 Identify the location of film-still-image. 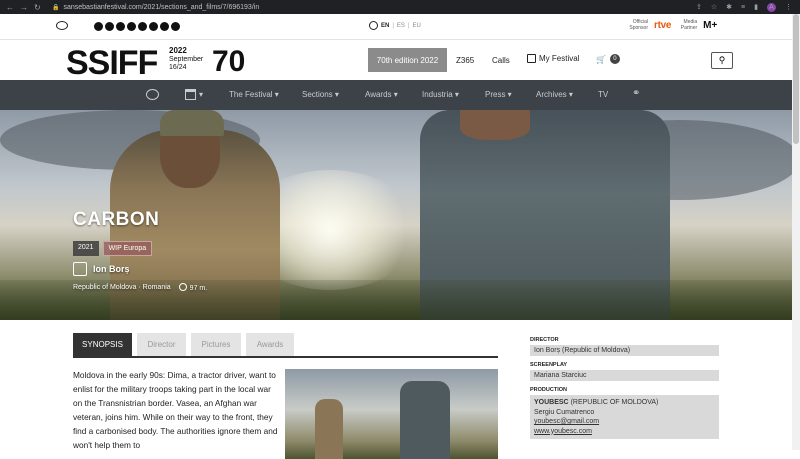
(391, 414).